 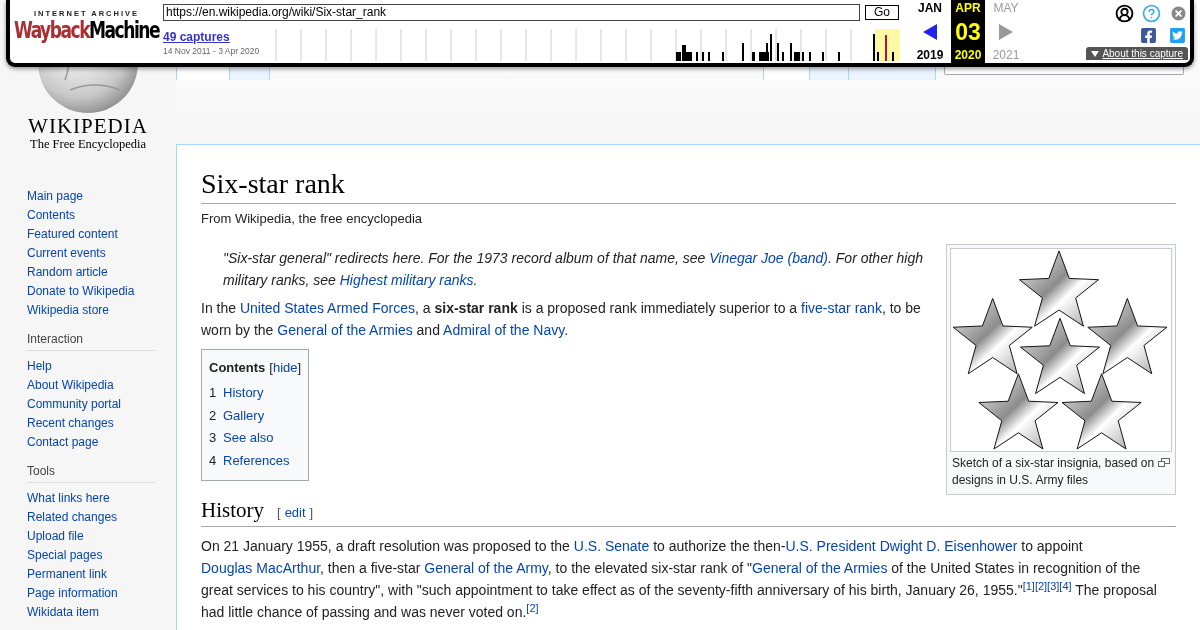 I want to click on capture-day: 03, so click(x=968, y=31).